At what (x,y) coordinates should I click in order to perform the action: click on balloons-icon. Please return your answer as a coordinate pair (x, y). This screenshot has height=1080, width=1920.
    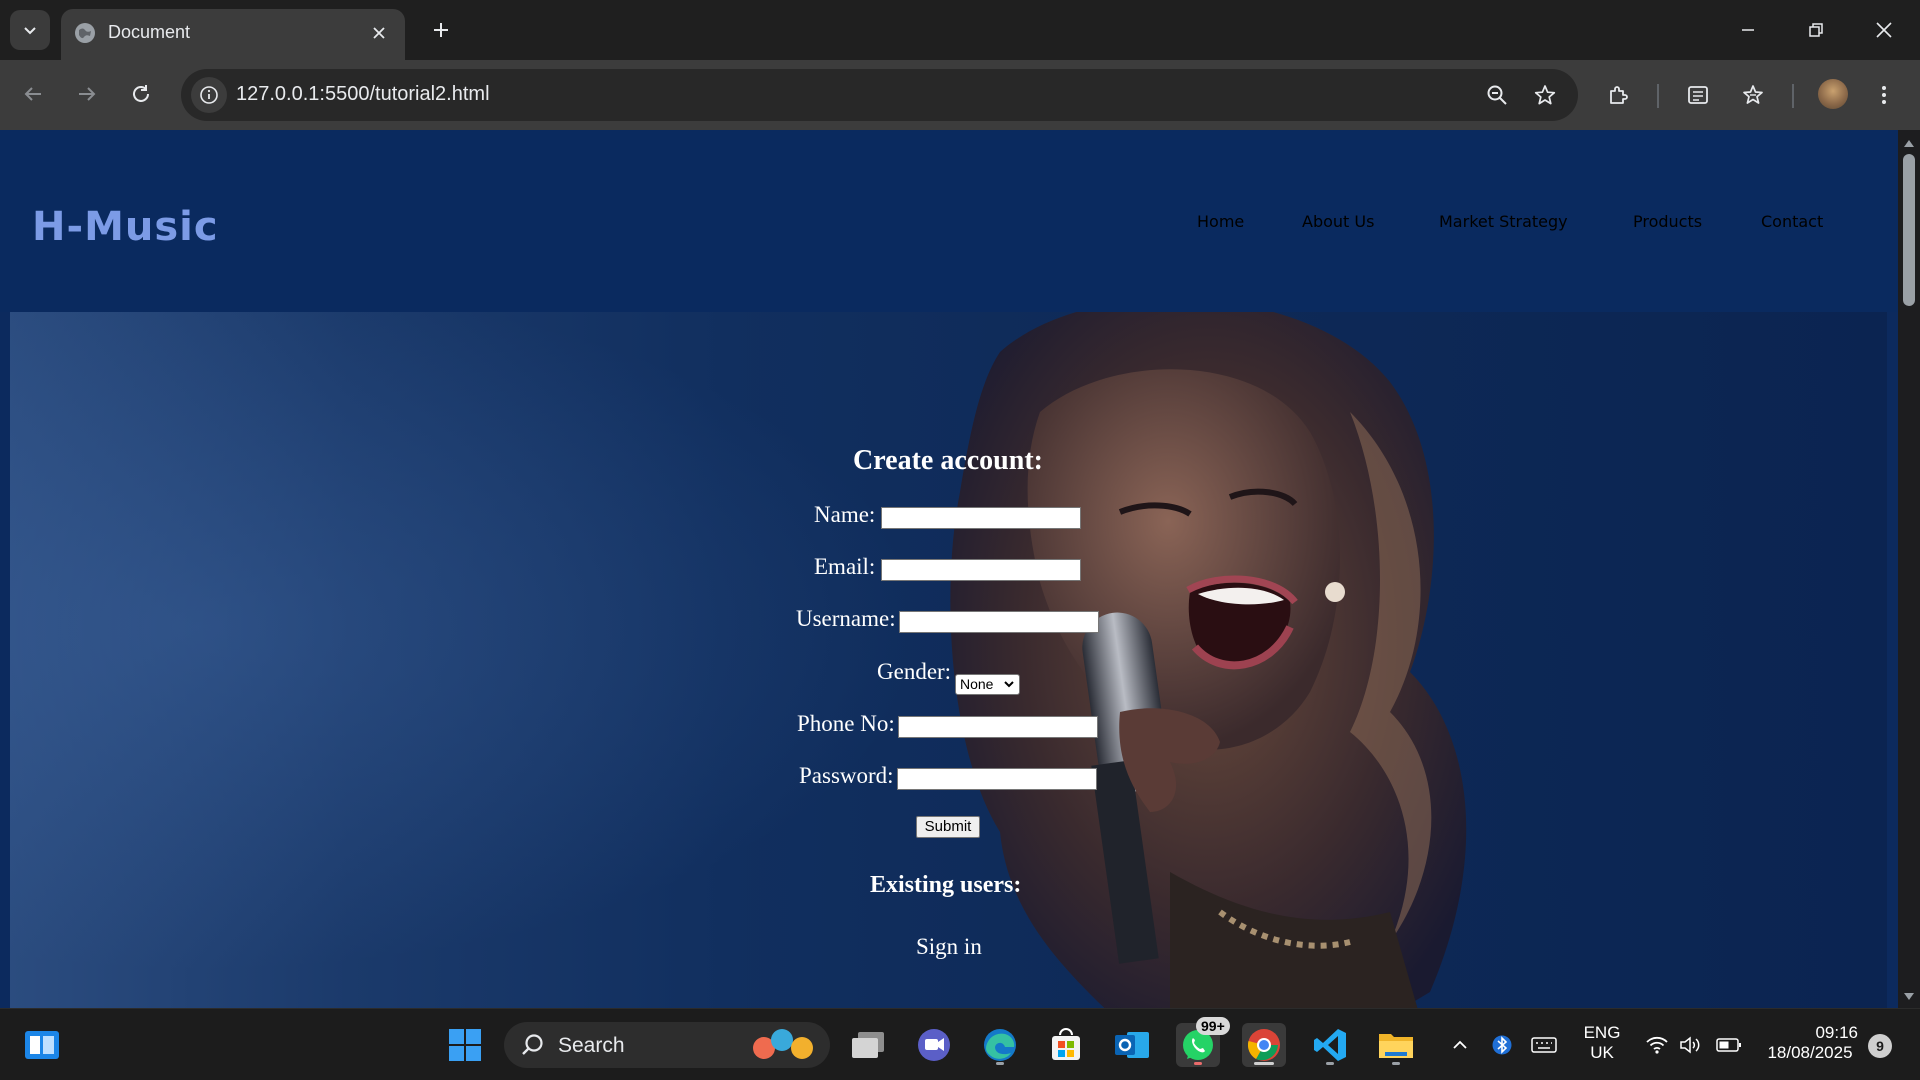
    Looking at the image, I should click on (783, 1044).